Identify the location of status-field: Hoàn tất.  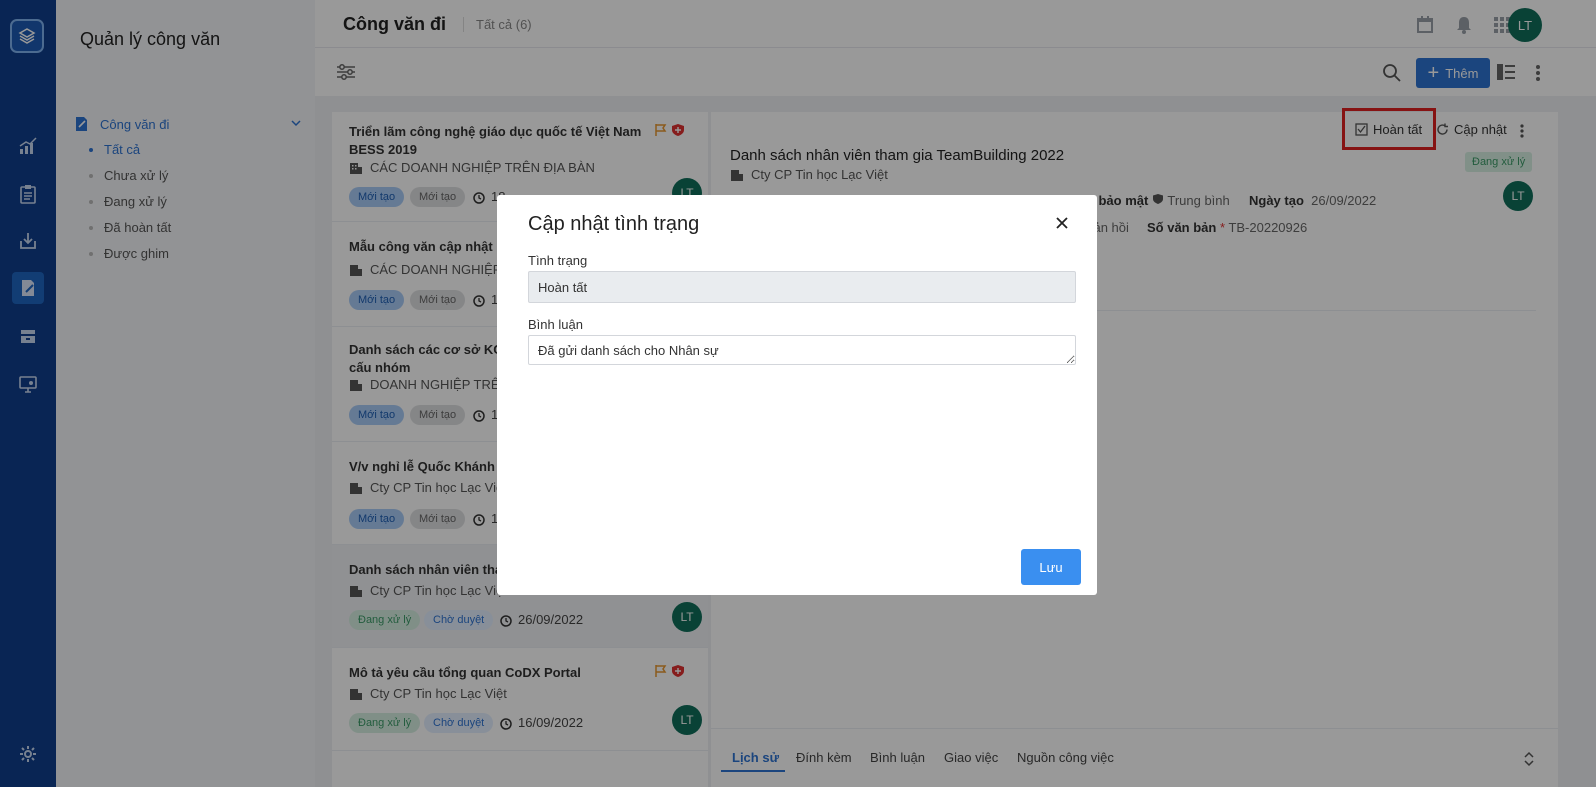
(802, 287).